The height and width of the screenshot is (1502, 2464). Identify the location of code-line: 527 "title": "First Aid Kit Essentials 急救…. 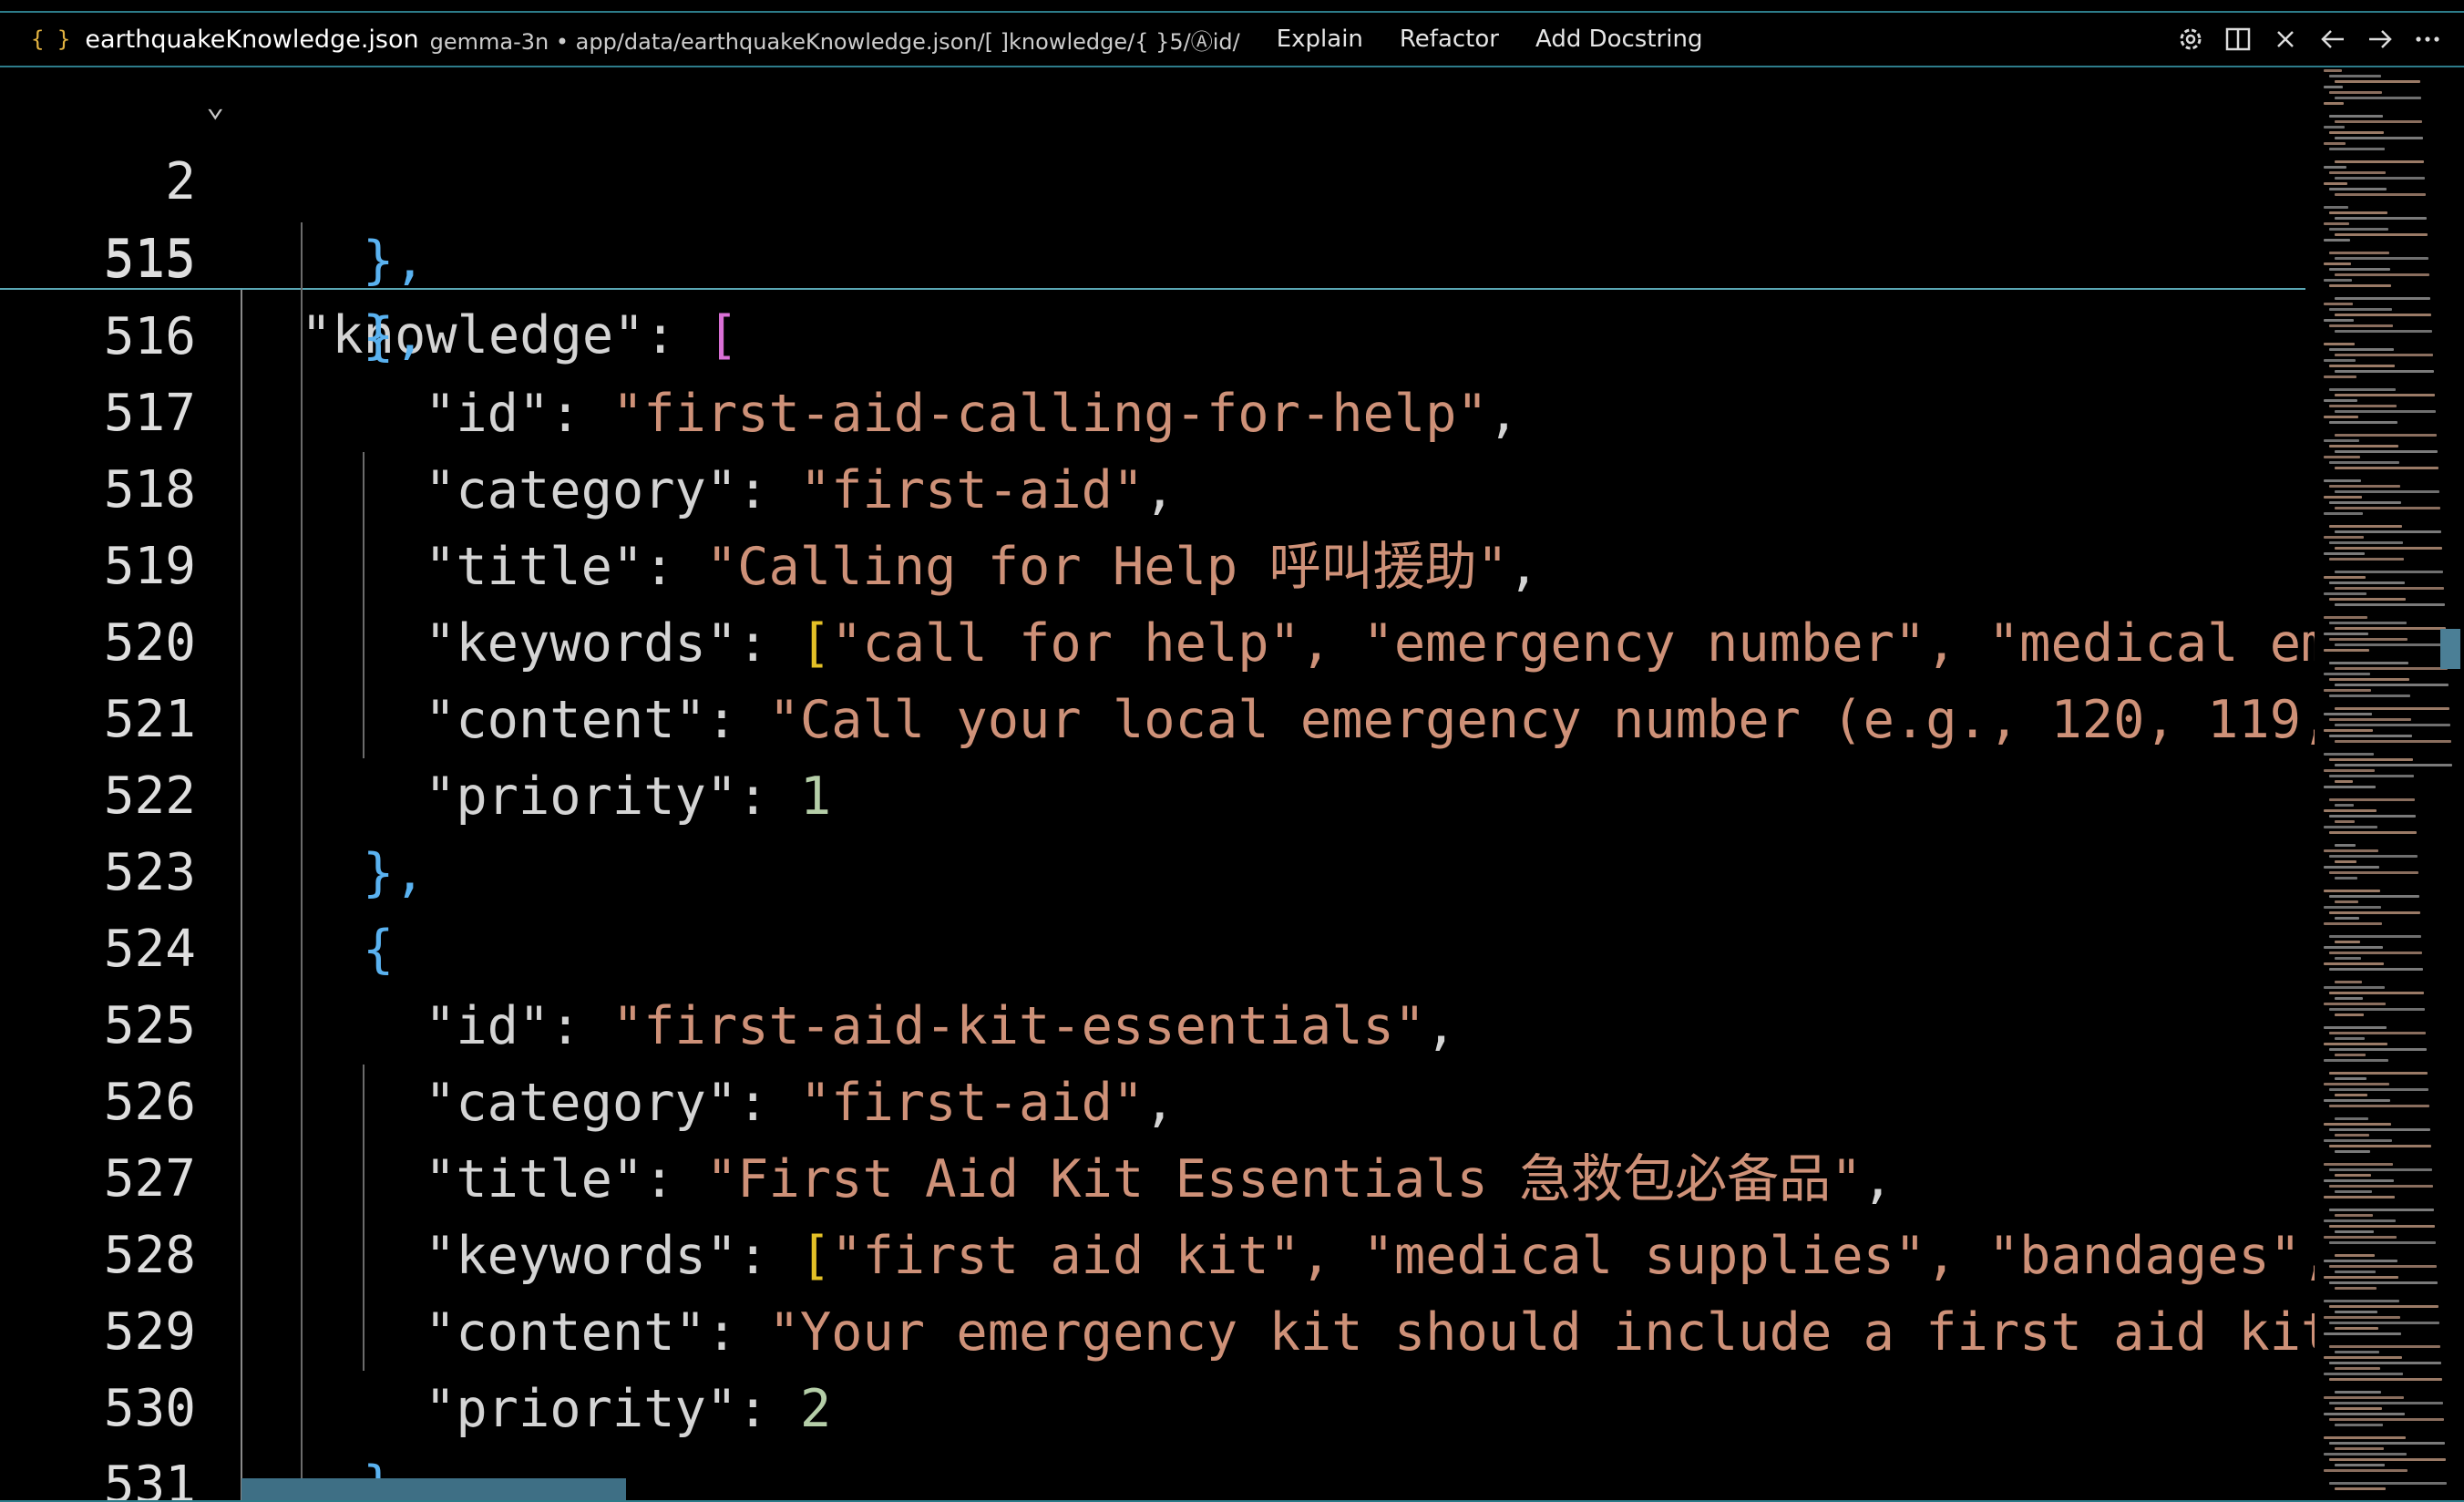
(1157, 1179).